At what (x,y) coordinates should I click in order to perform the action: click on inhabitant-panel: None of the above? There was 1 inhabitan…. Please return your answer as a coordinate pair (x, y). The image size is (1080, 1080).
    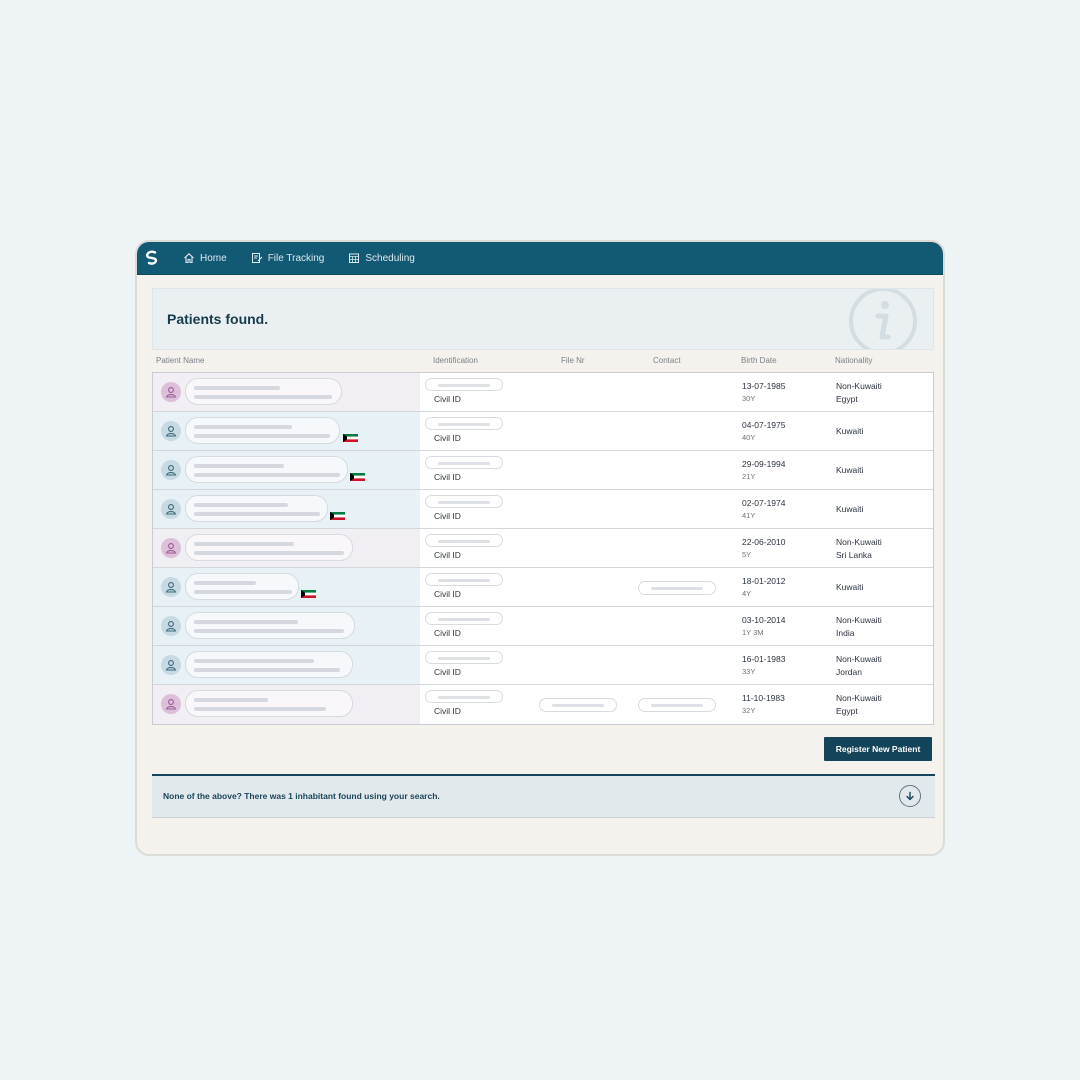
    Looking at the image, I should click on (543, 796).